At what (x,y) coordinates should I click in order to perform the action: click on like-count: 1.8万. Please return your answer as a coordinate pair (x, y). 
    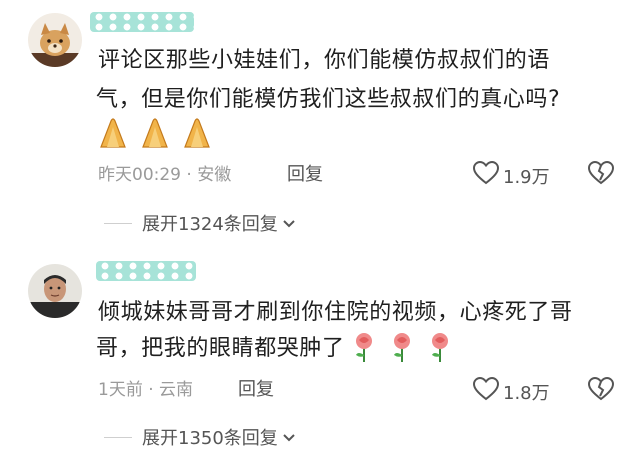
    Looking at the image, I should click on (526, 393).